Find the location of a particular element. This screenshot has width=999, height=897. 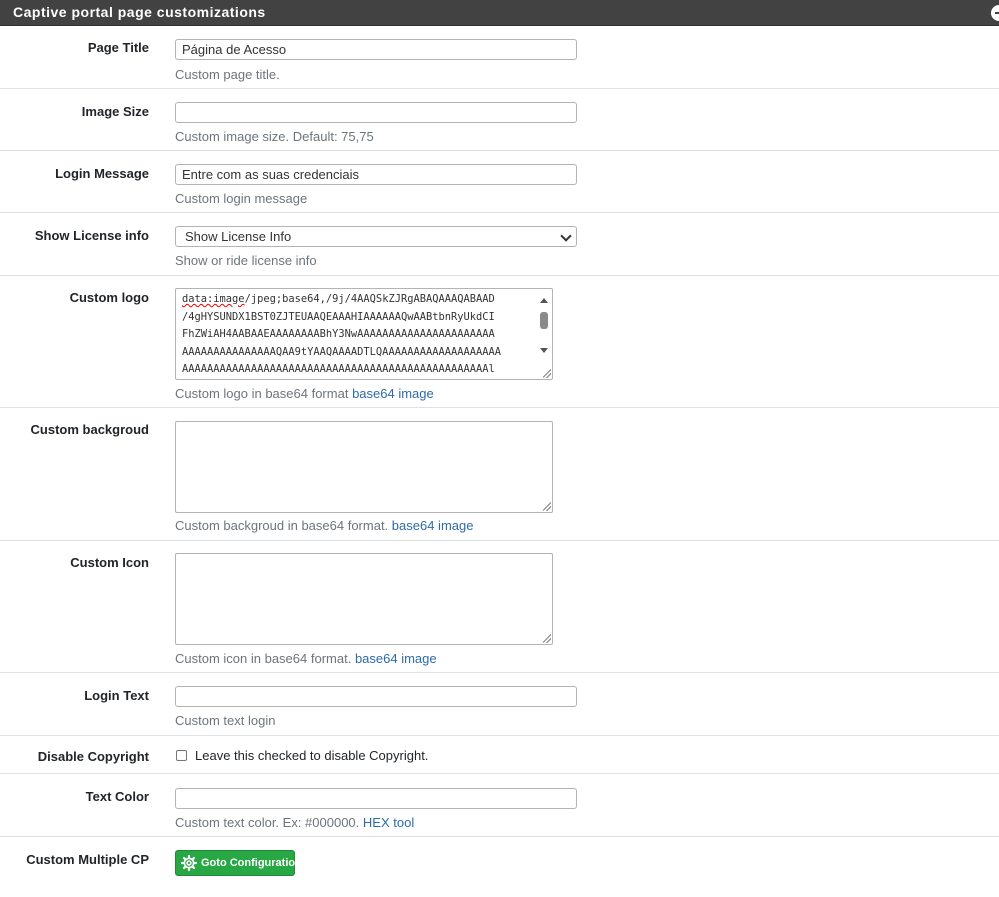

custom-icon-link: base64 image is located at coordinates (396, 658).